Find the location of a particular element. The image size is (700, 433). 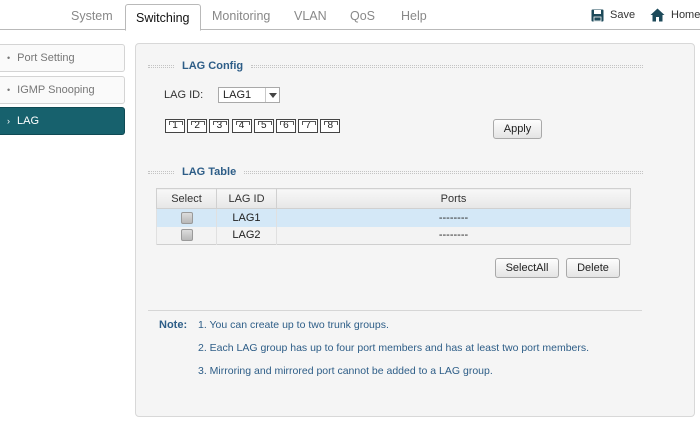

delete-button: Delete is located at coordinates (593, 268).